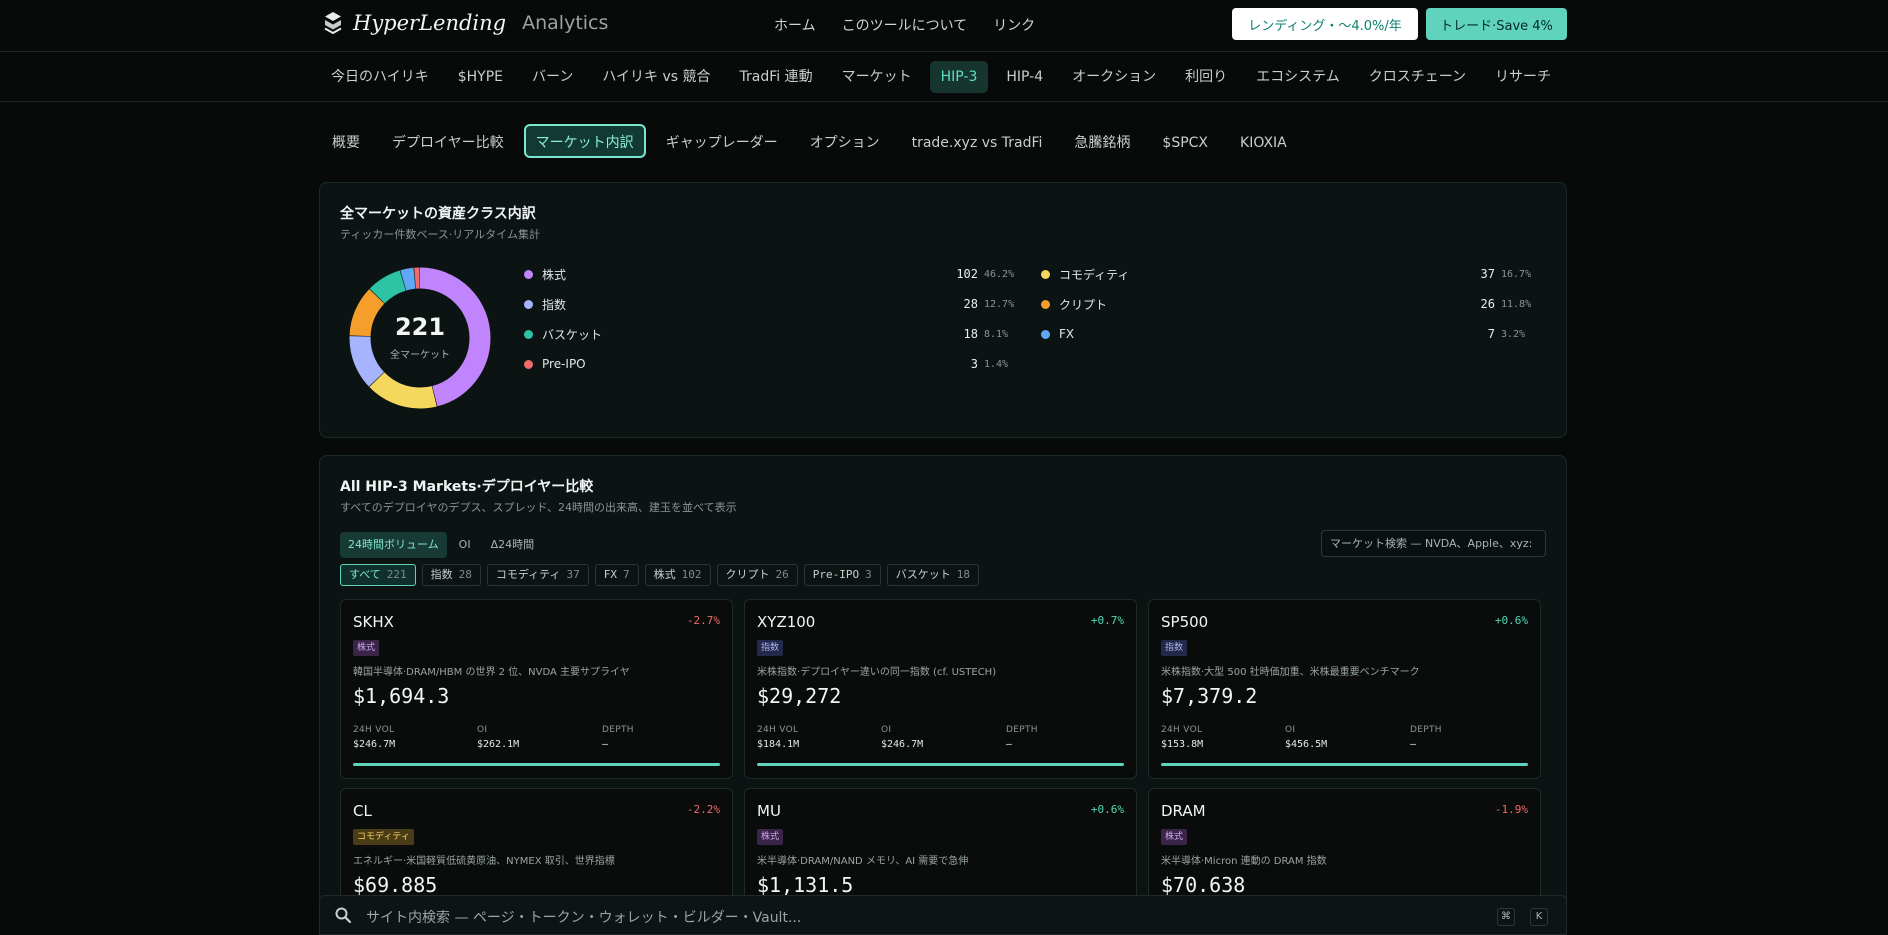  Describe the element at coordinates (584, 141) in the screenshot. I see `sub-nav-item: マーケット内訳` at that location.